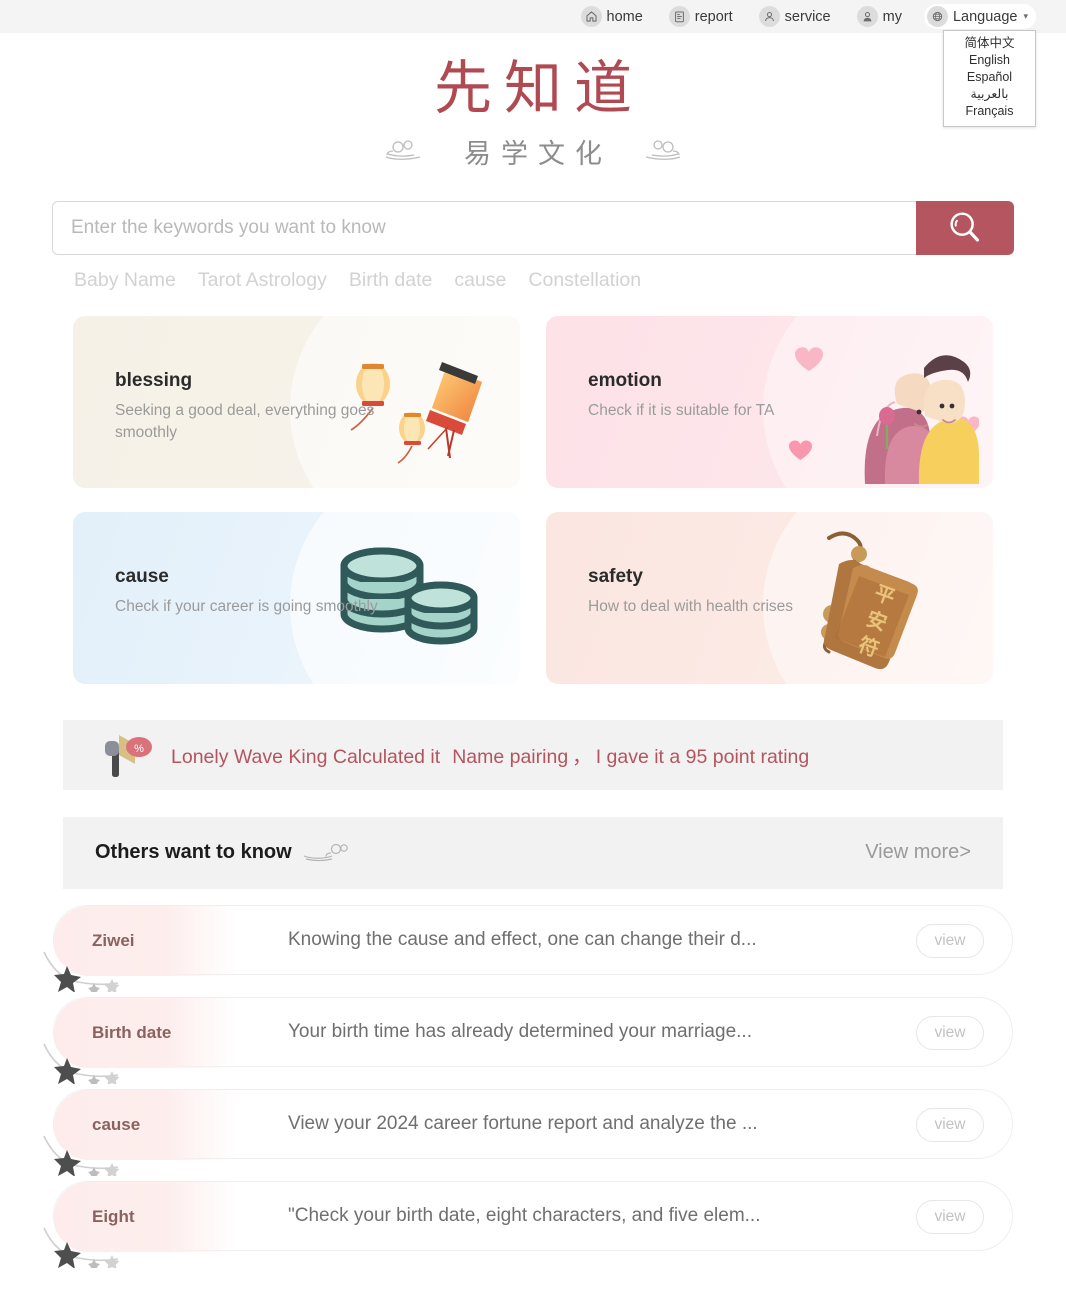  Describe the element at coordinates (533, 852) in the screenshot. I see `others-want-to-know-header: Others want to know View more >` at that location.